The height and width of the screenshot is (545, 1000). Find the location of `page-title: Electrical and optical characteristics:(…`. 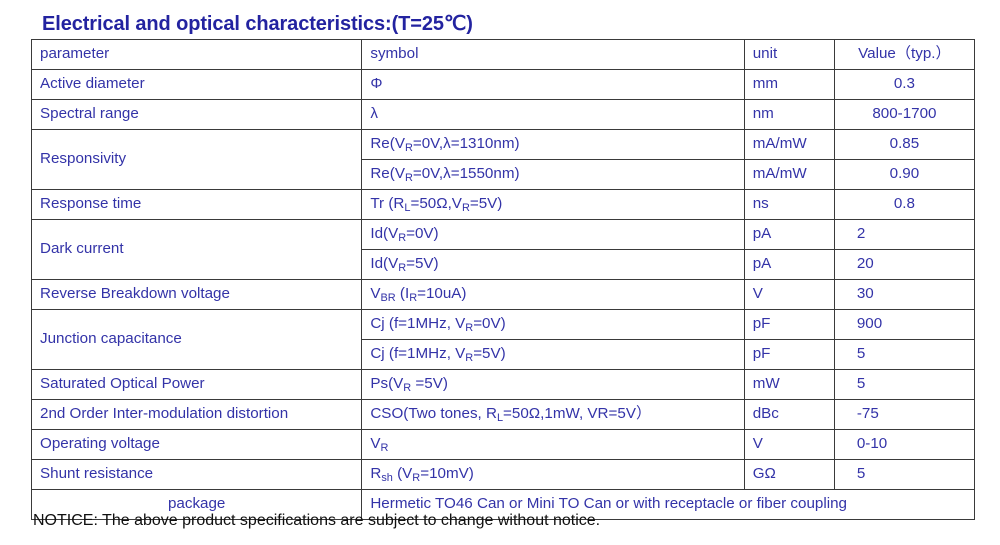

page-title: Electrical and optical characteristics:(… is located at coordinates (257, 24).